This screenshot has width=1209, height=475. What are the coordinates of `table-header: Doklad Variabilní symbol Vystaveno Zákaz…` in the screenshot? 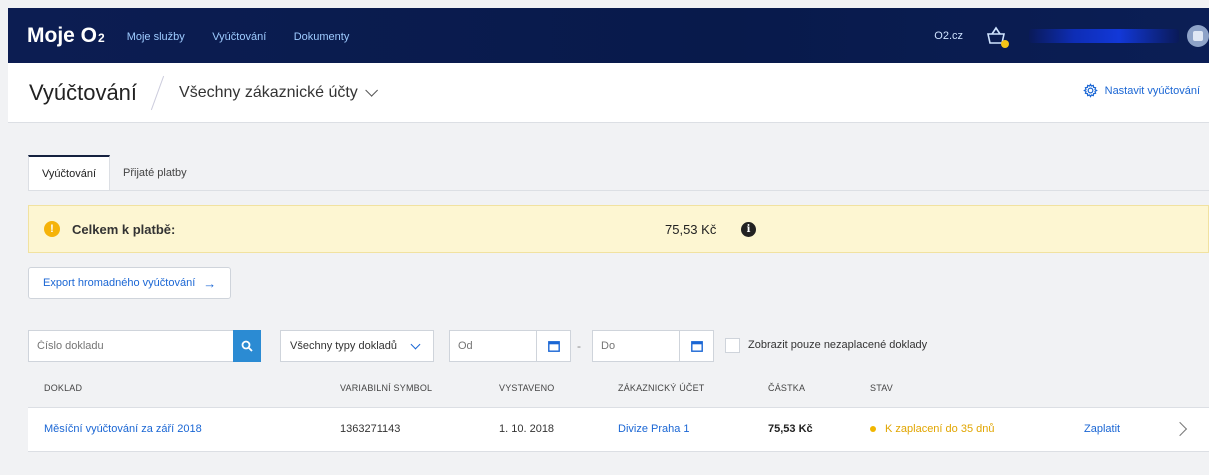 It's located at (618, 388).